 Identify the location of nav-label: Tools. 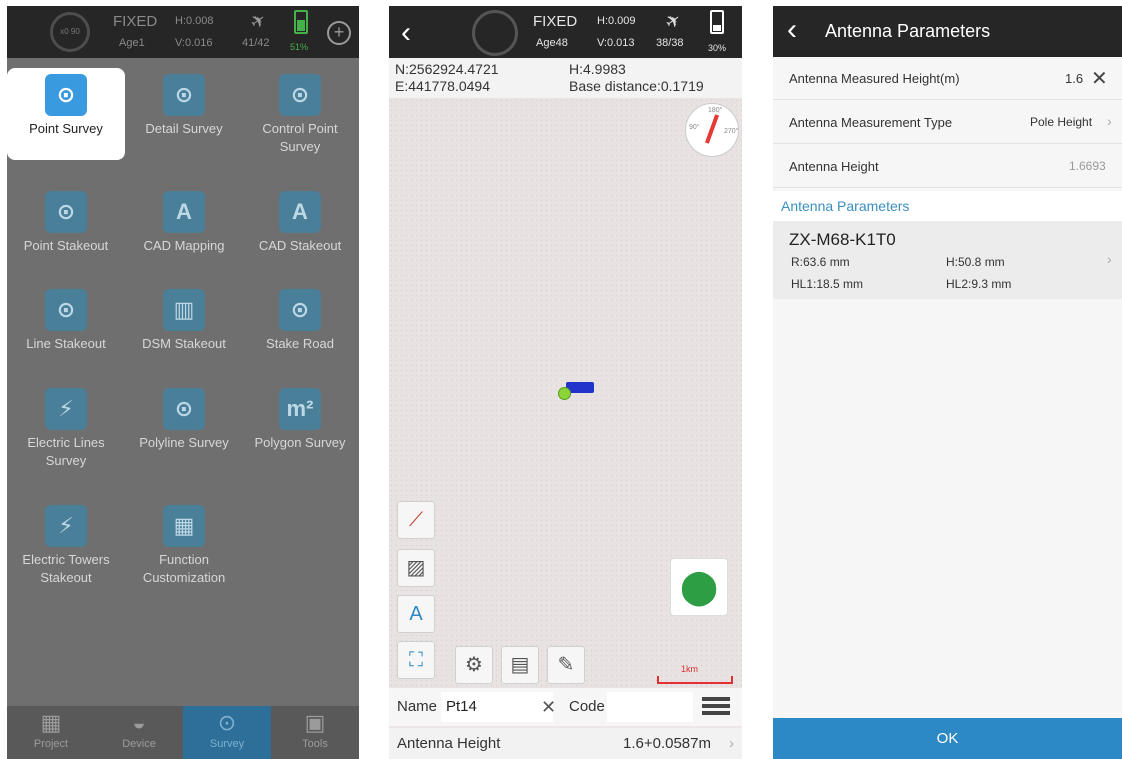
(315, 744).